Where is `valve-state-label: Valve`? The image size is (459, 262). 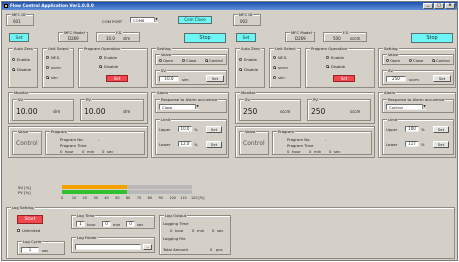 valve-state-label: Valve is located at coordinates (23, 131).